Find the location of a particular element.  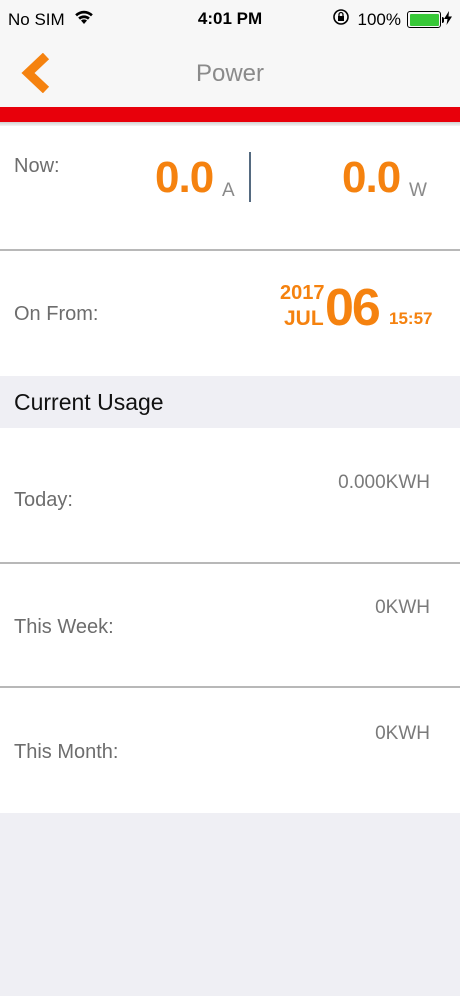

power-unit: W is located at coordinates (418, 190).